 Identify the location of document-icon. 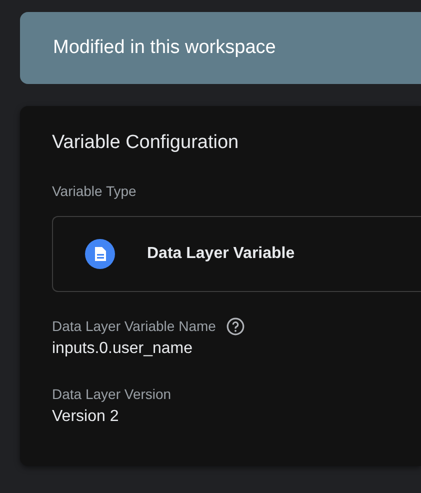
(100, 254).